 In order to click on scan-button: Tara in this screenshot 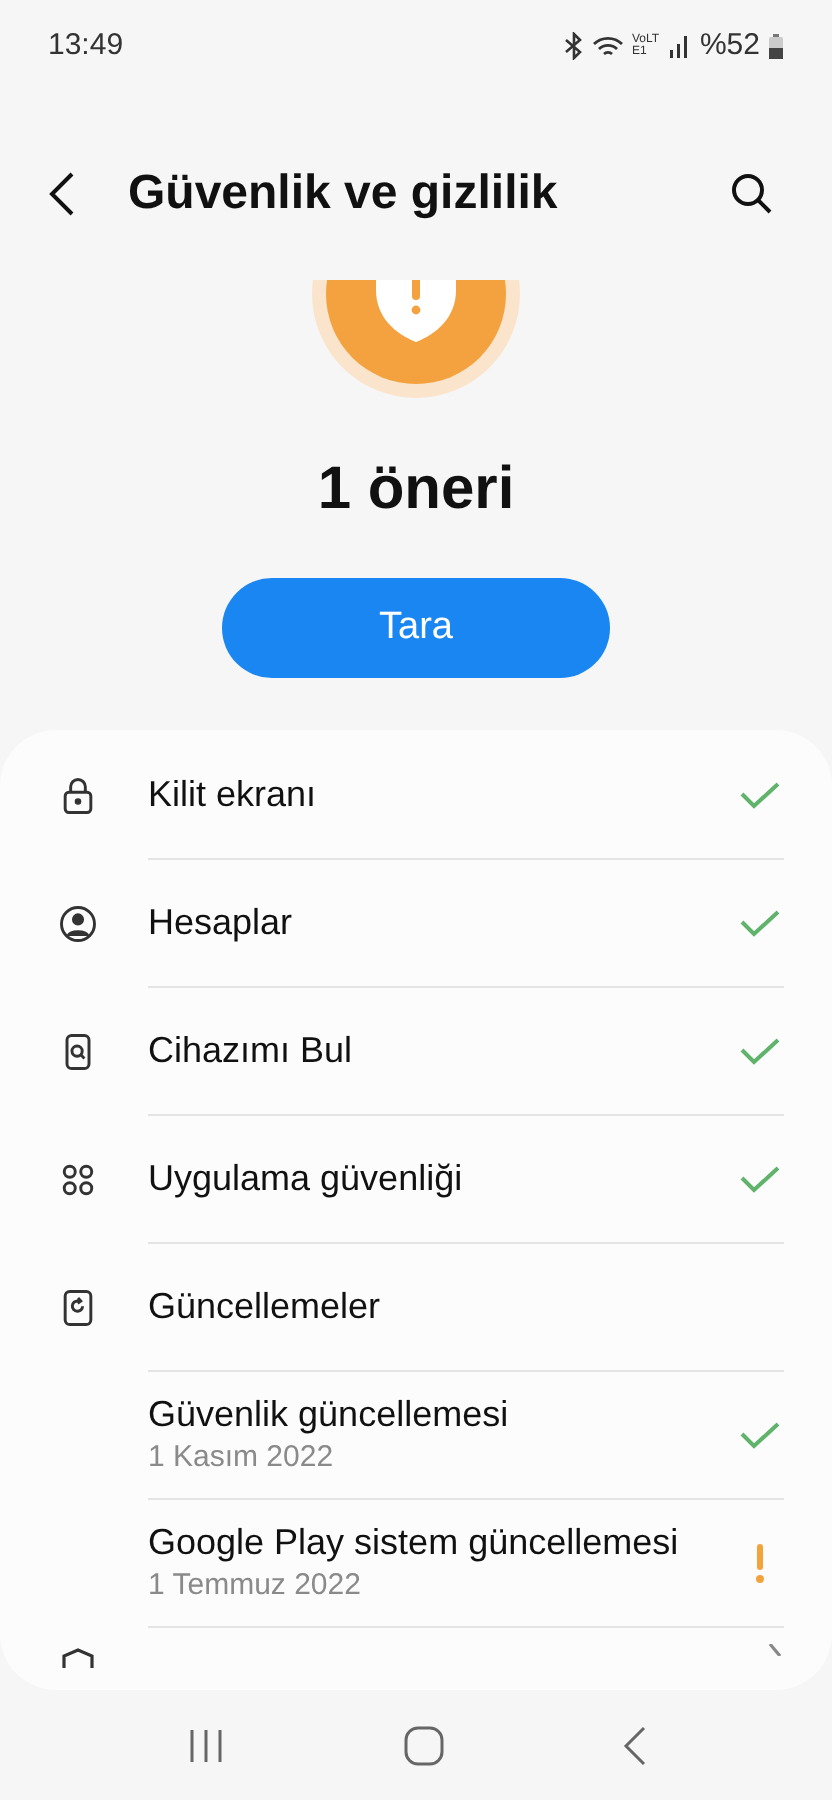, I will do `click(416, 628)`.